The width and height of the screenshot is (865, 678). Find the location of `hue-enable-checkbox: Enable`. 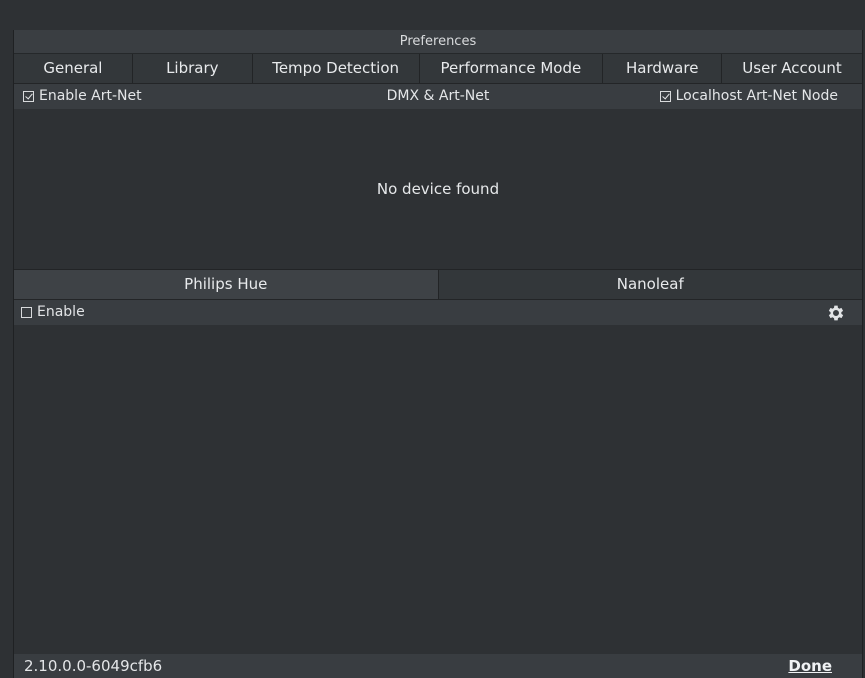

hue-enable-checkbox: Enable is located at coordinates (53, 312).